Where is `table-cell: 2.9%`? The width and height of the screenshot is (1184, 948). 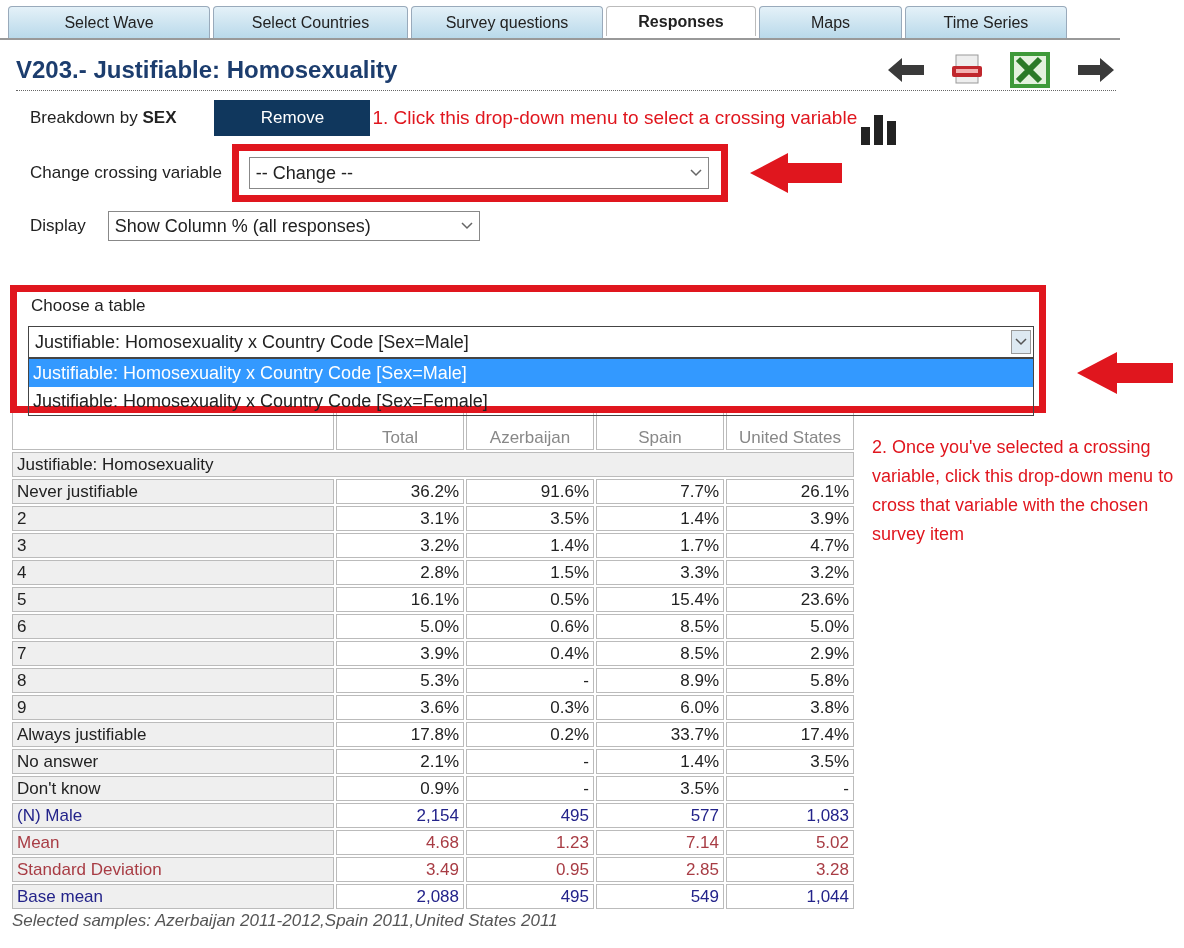
table-cell: 2.9% is located at coordinates (790, 653).